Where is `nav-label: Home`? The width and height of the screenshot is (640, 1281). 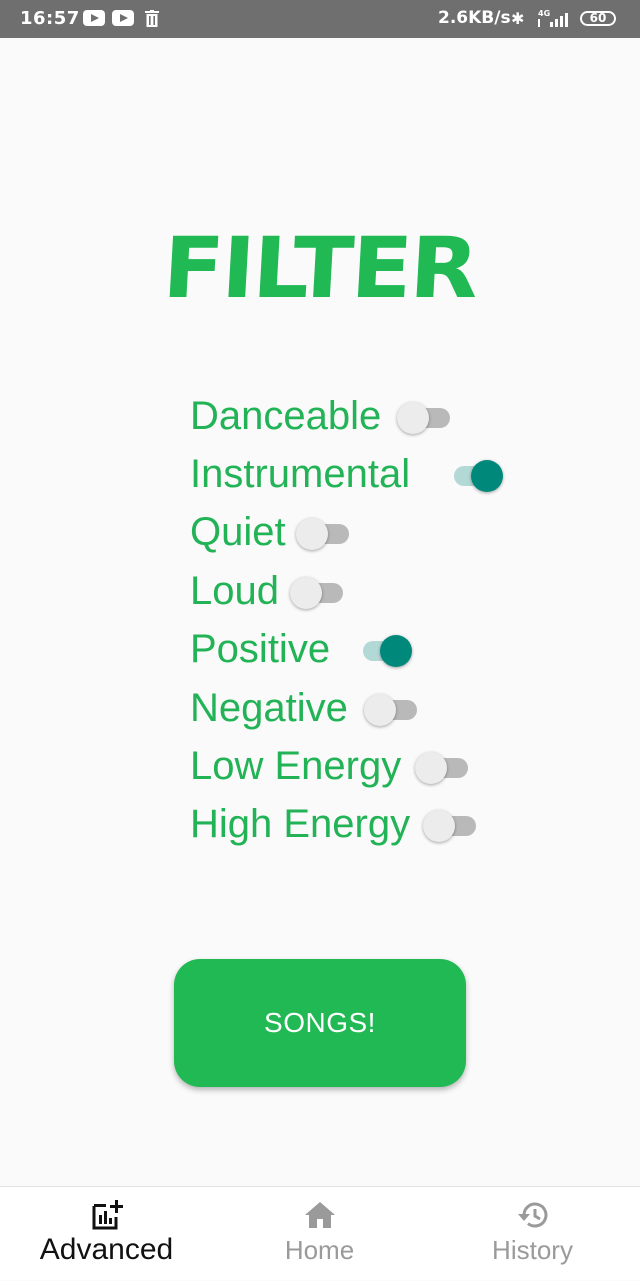
nav-label: Home is located at coordinates (319, 1250).